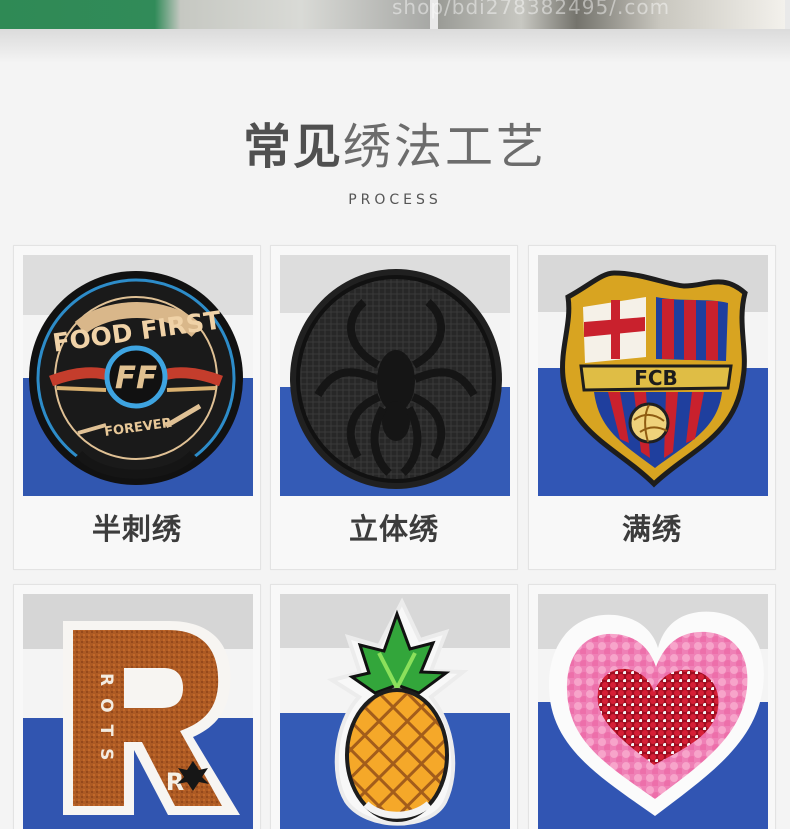  I want to click on top-factory-photo-left, so click(215, 14).